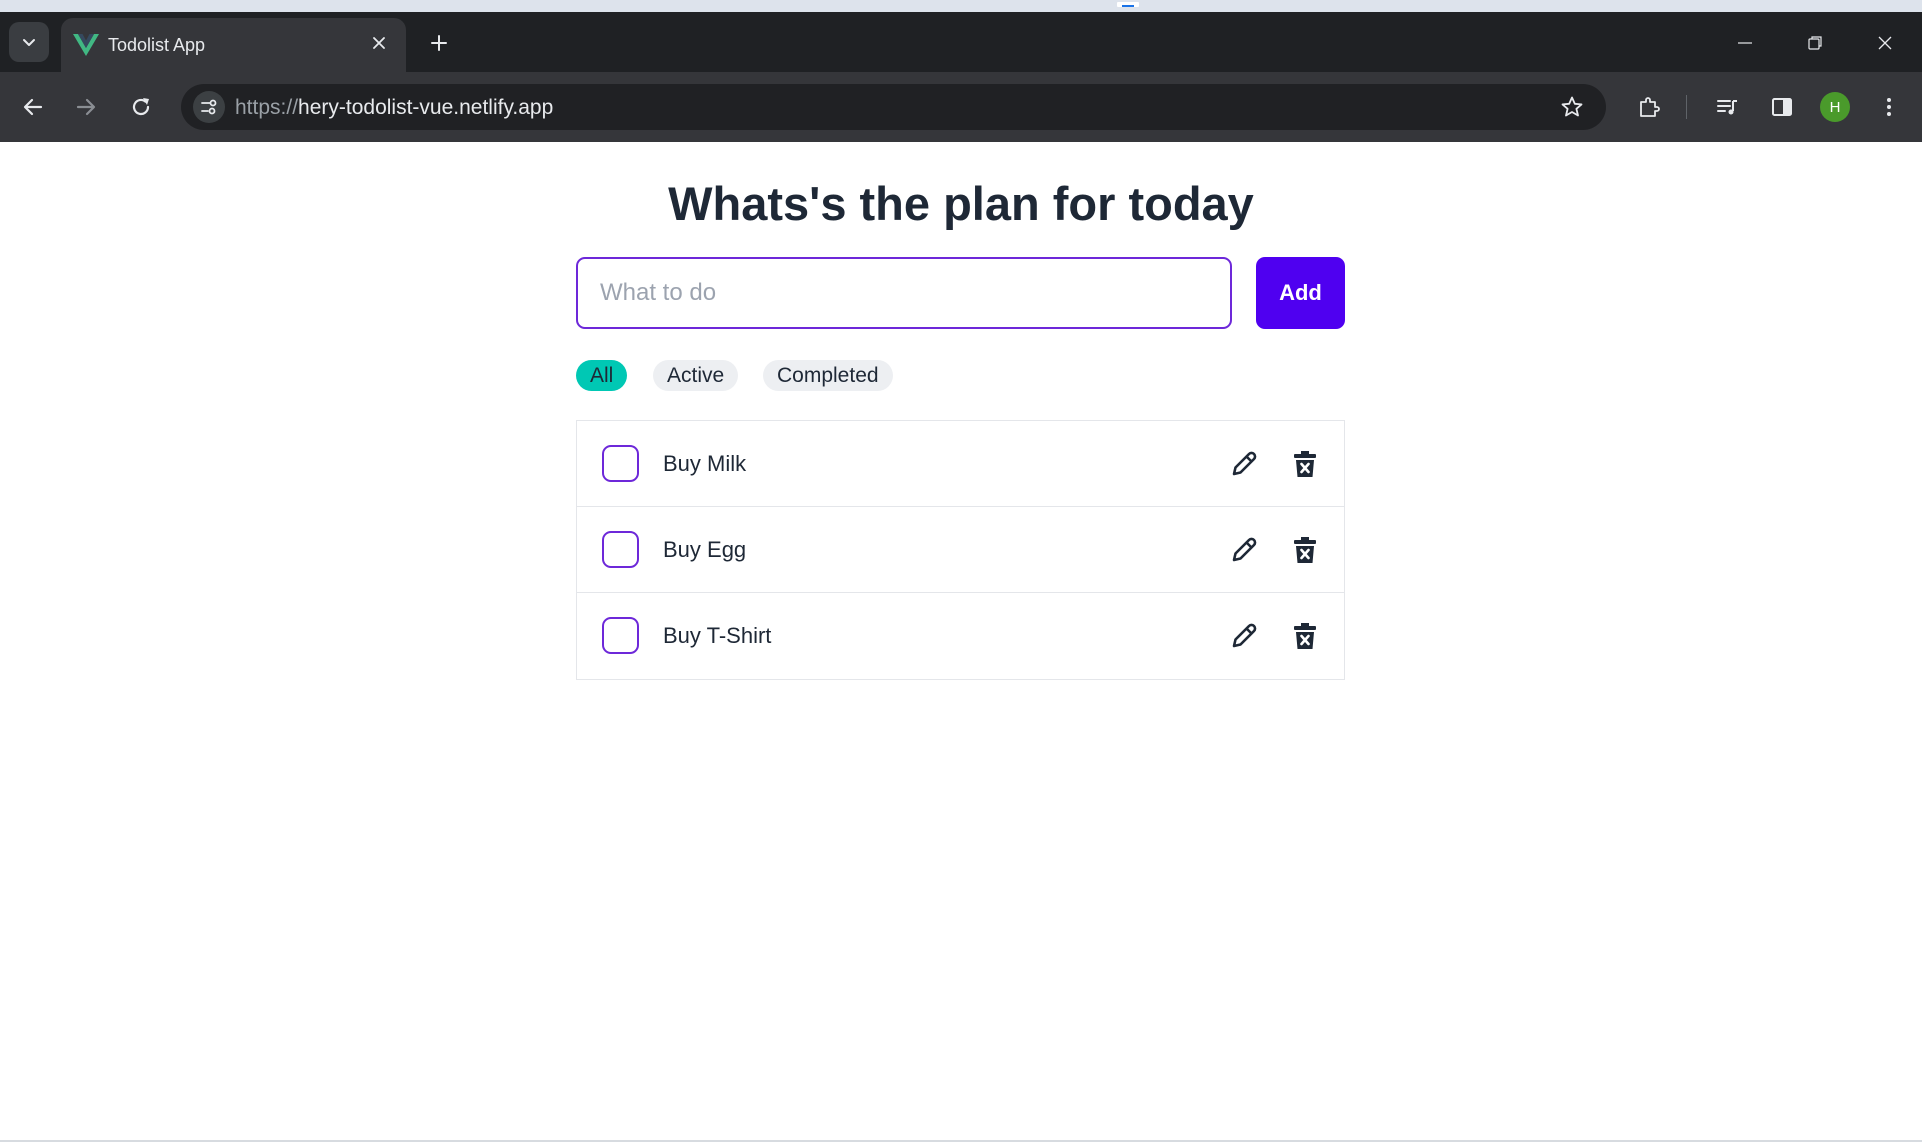  I want to click on todo-list: Buy Milk Buy Egg Buy T-Shirt, so click(960, 550).